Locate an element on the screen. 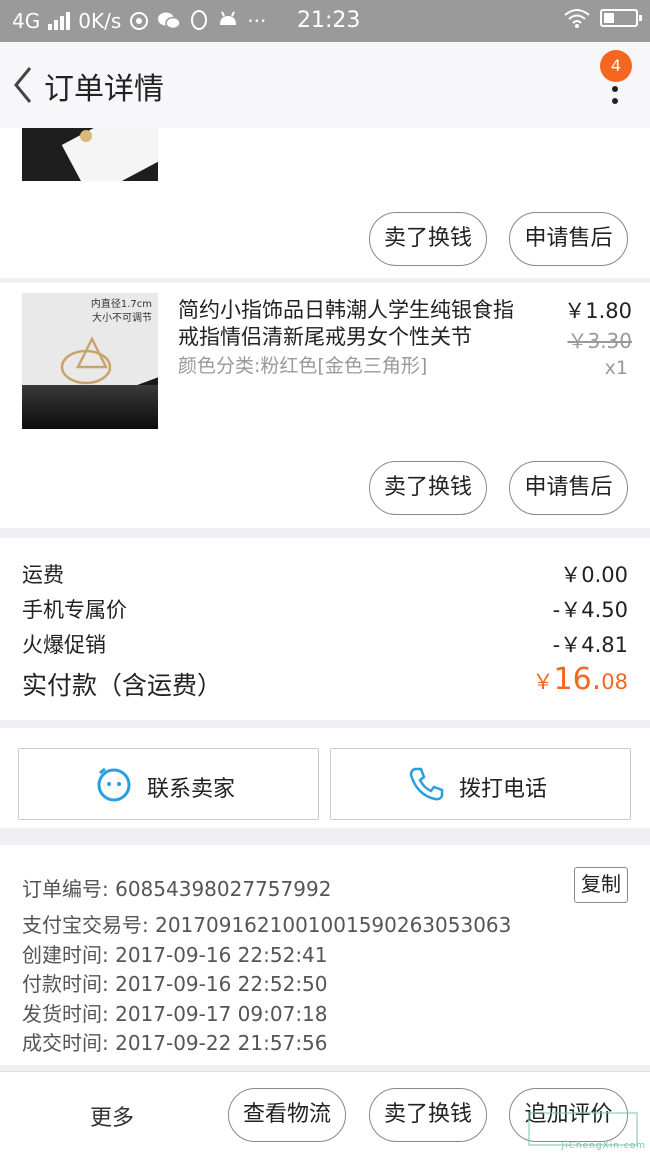 This screenshot has width=650, height=1155. call-phone-button: 拨打电话 is located at coordinates (480, 784).